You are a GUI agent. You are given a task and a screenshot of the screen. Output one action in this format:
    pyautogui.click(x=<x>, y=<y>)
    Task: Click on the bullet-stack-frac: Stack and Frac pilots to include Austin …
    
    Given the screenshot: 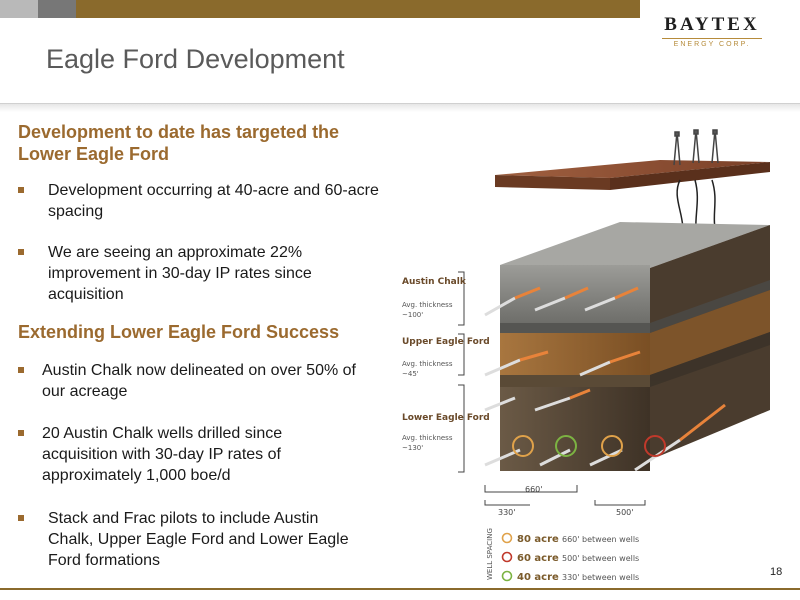 What is the action you would take?
    pyautogui.click(x=198, y=540)
    